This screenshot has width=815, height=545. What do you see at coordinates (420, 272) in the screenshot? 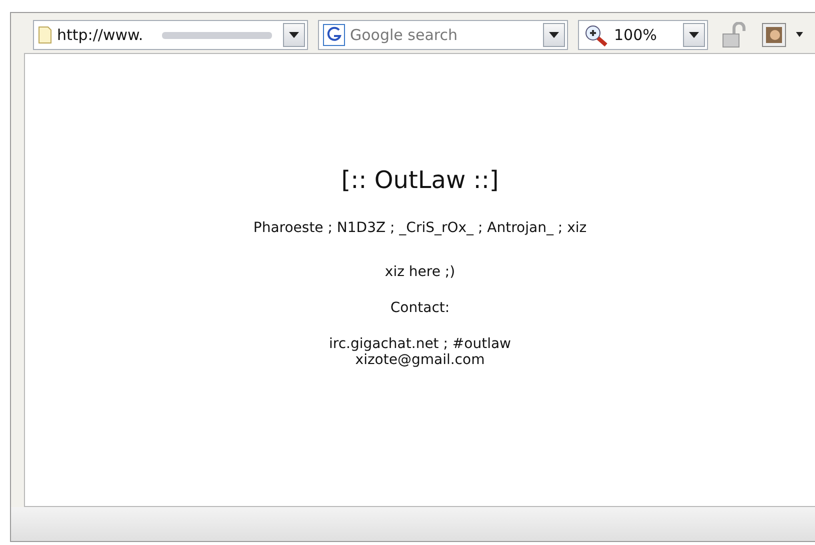
I see `note-text: xiz here ;)` at bounding box center [420, 272].